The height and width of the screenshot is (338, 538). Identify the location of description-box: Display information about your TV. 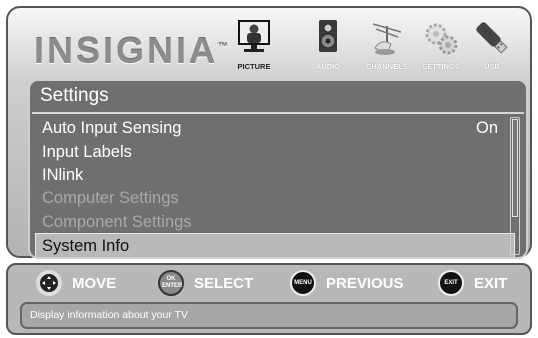
(269, 315).